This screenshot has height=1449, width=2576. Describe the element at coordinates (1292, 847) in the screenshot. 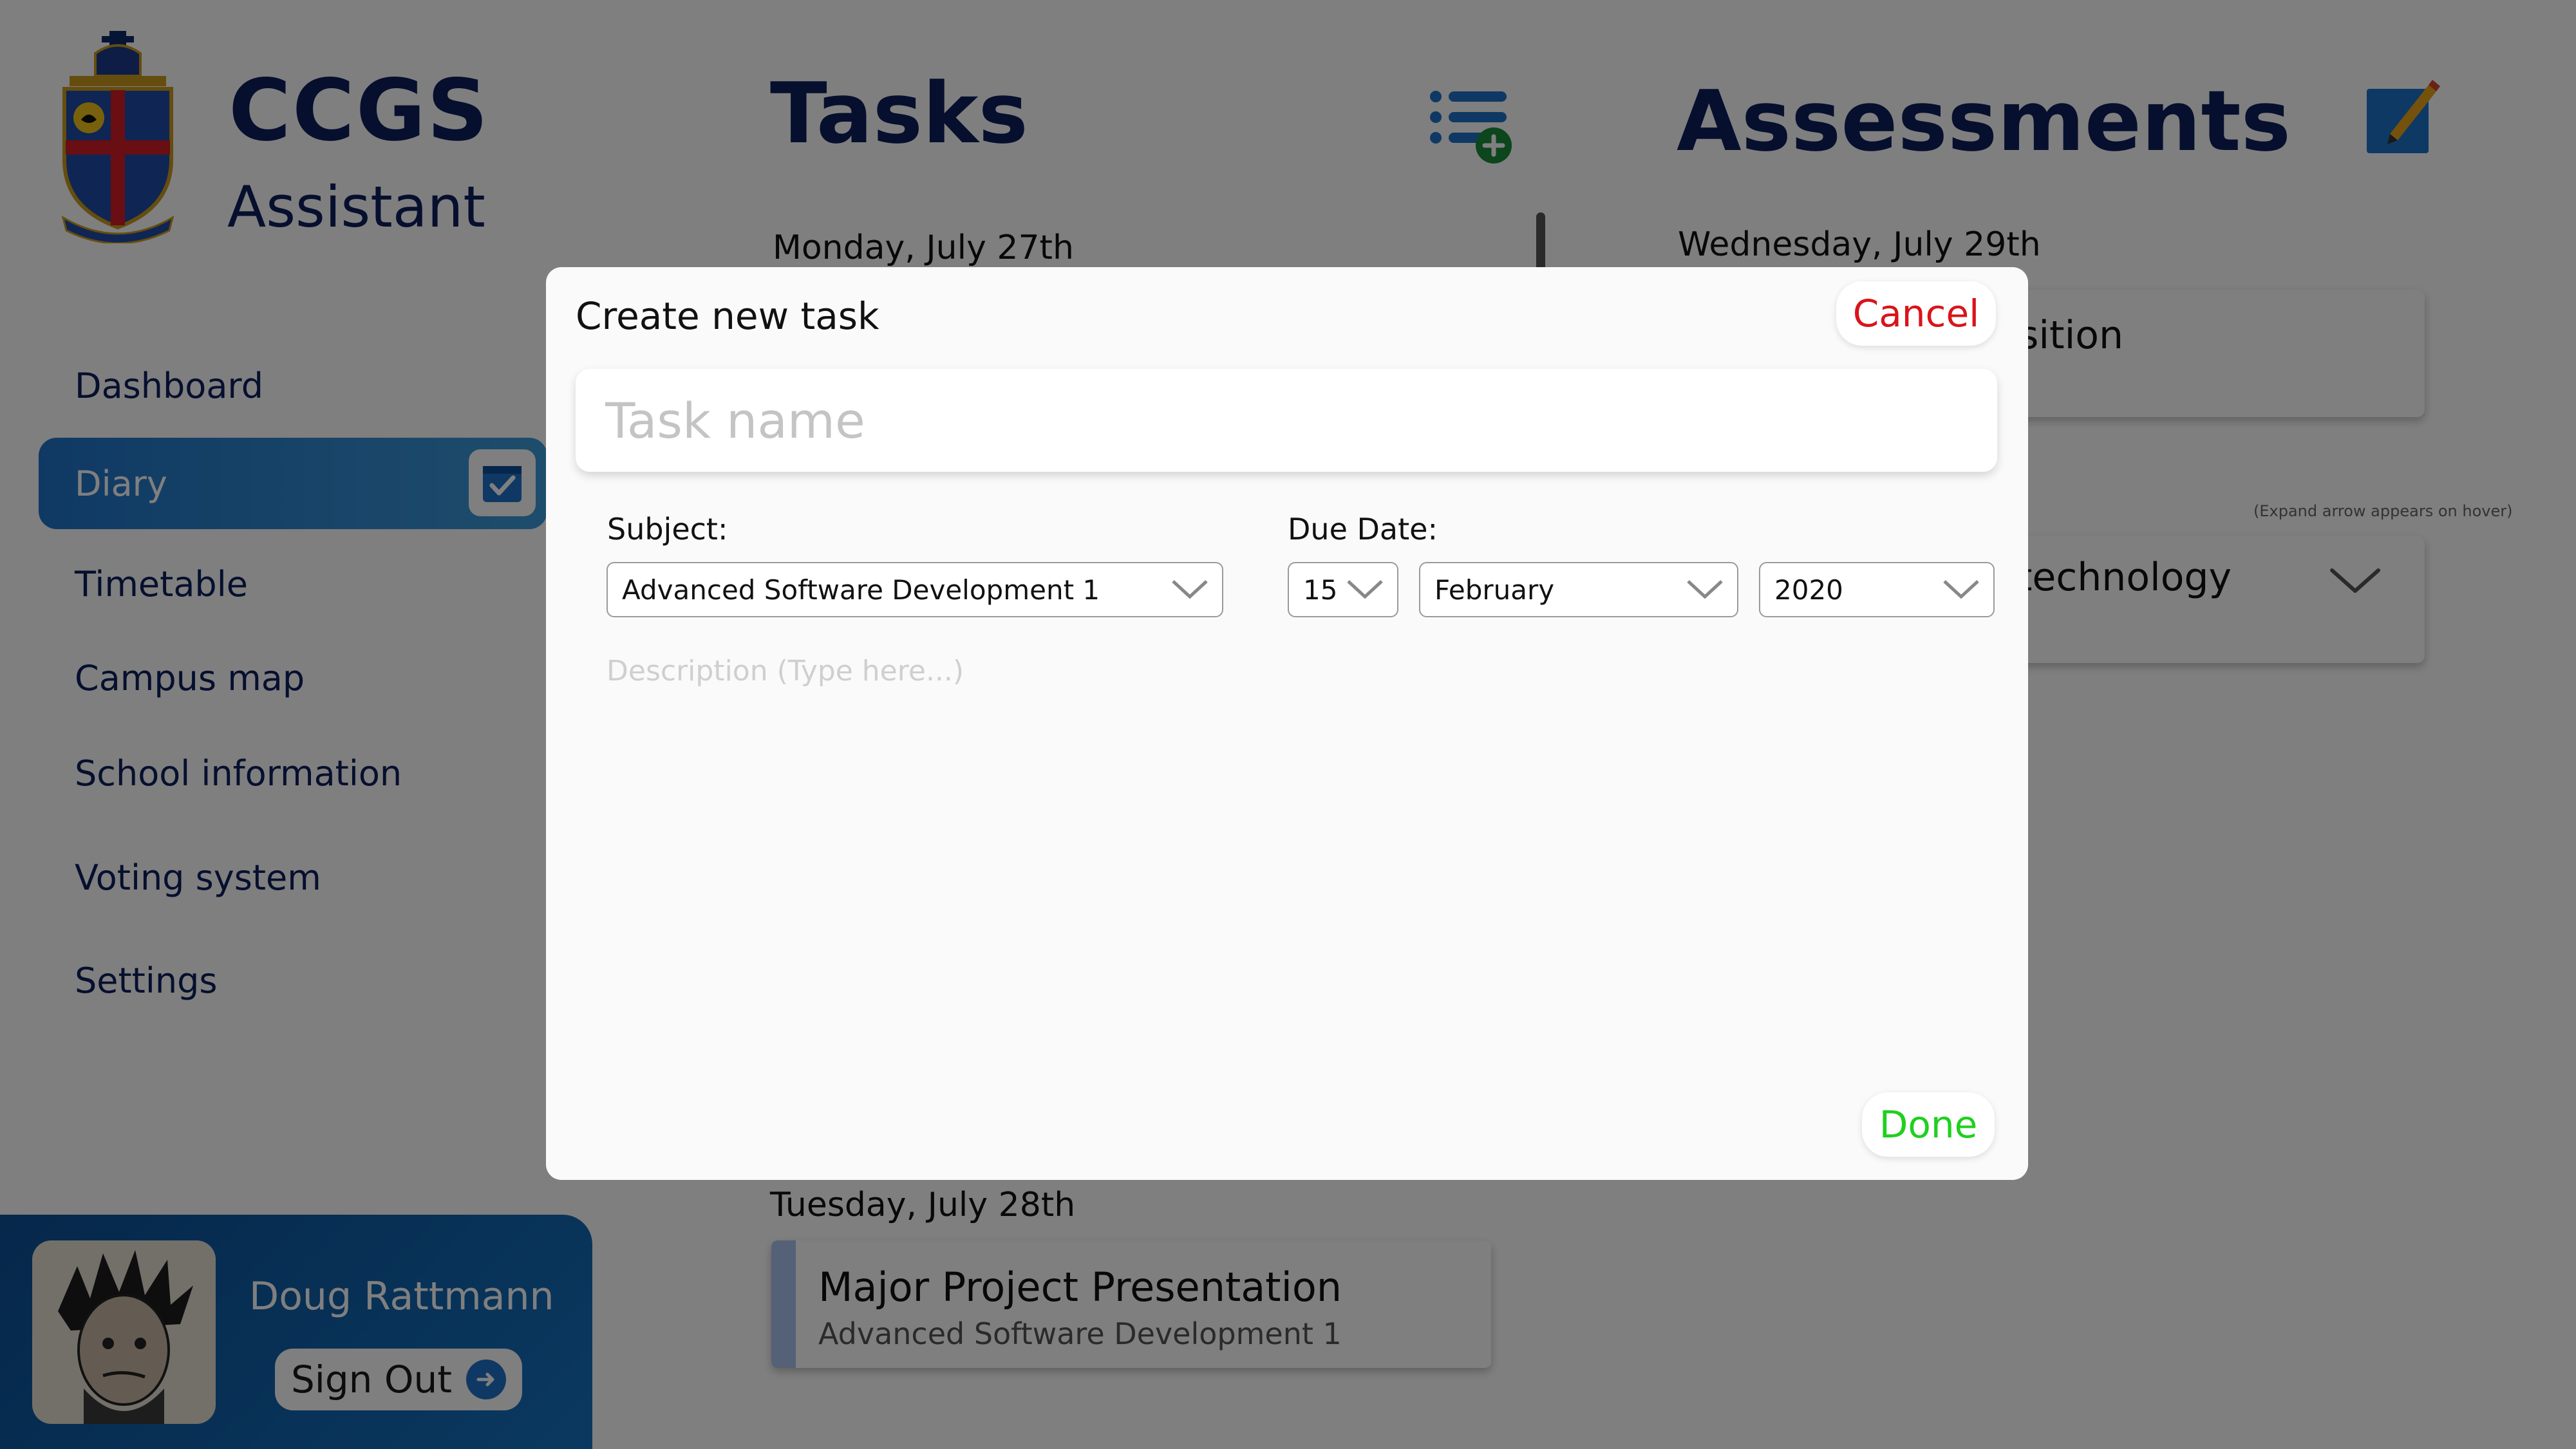

I see `description-input` at that location.